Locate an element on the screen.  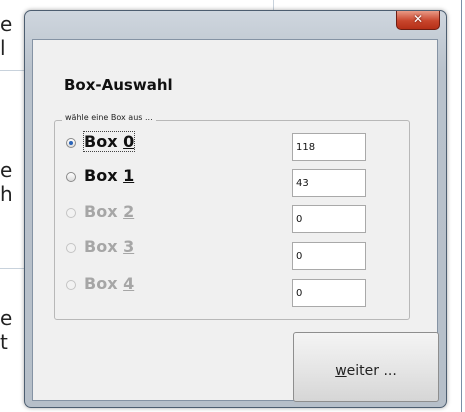
radio-label: Box 3 is located at coordinates (109, 246).